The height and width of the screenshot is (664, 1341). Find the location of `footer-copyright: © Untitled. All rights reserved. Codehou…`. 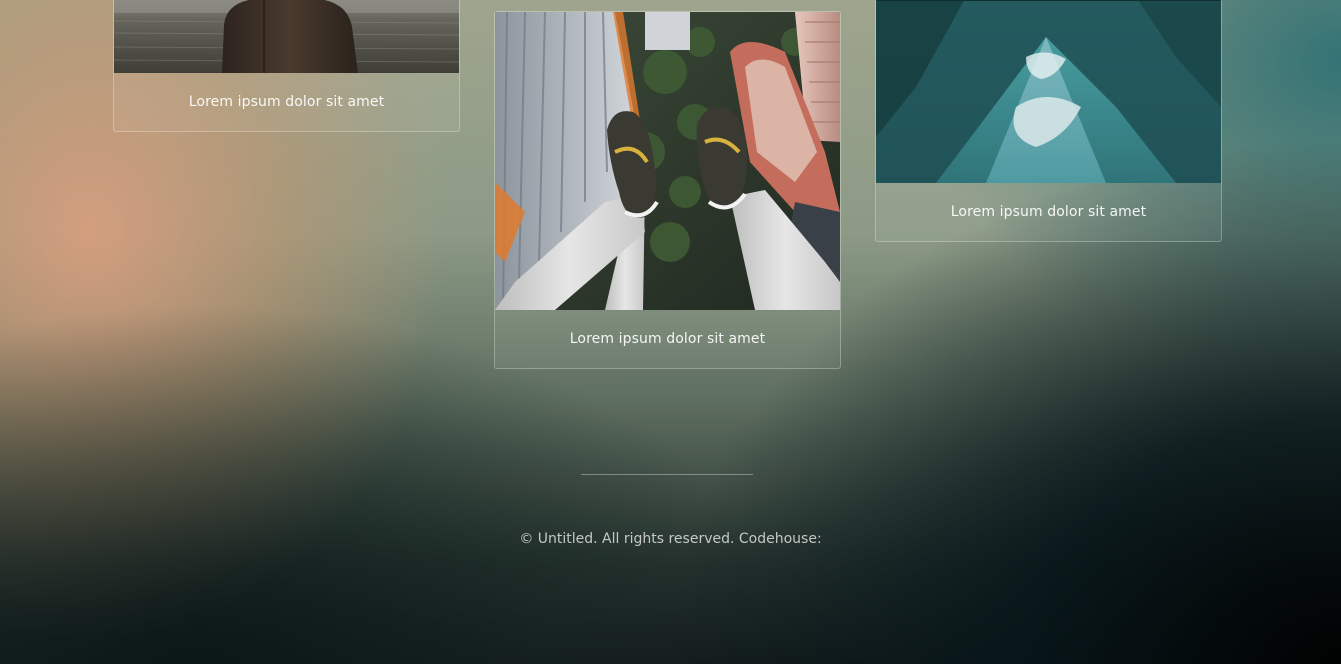

footer-copyright: © Untitled. All rights reserved. Codehou… is located at coordinates (670, 539).